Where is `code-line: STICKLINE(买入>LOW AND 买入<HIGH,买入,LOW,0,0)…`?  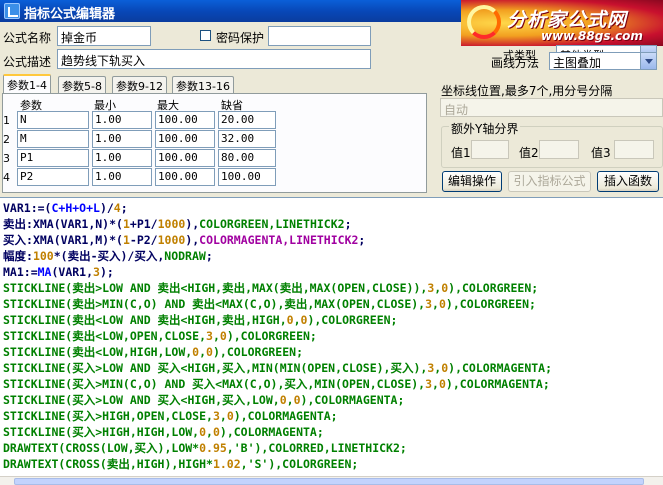 code-line: STICKLINE(买入>LOW AND 买入<HIGH,买入,LOW,0,0)… is located at coordinates (203, 400).